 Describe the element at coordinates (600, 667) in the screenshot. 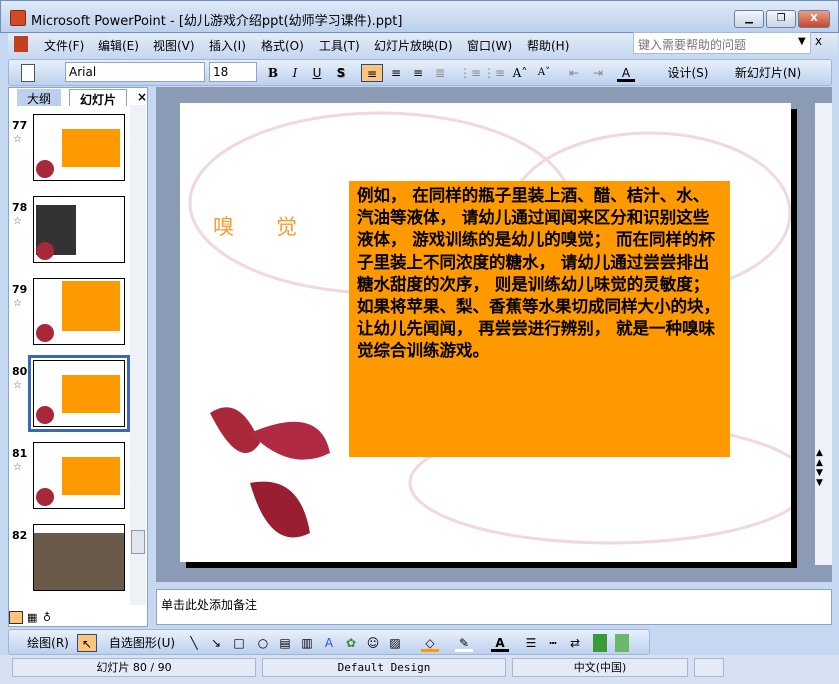

I see `language: 中文(中国)` at that location.